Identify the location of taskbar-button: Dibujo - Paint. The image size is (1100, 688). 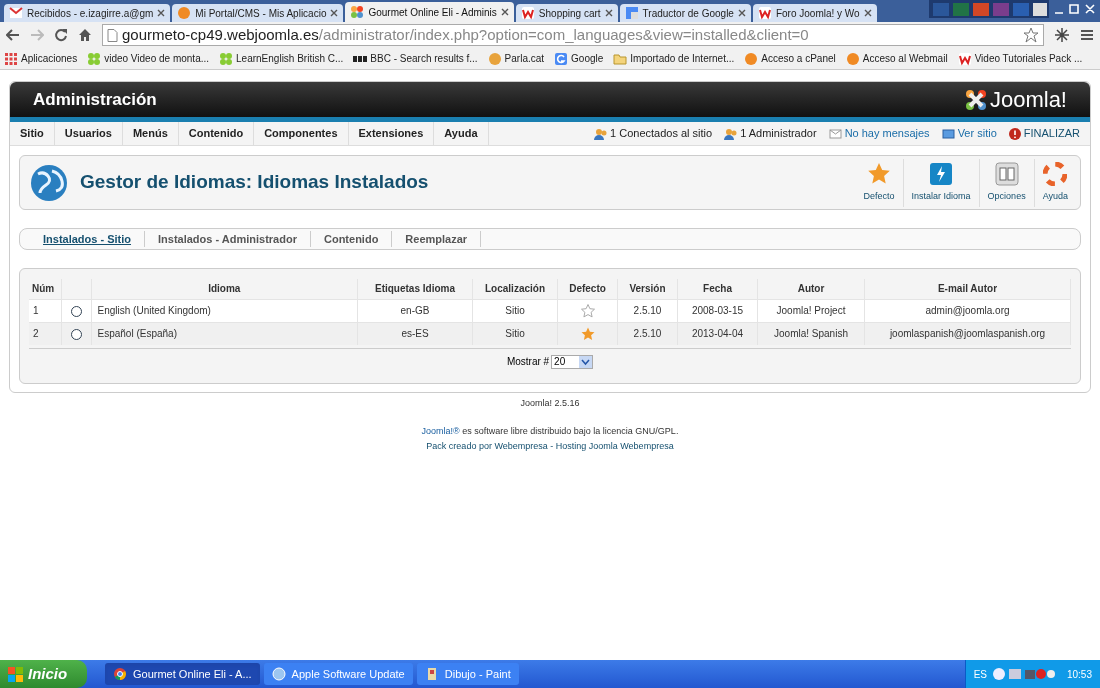
(467, 674).